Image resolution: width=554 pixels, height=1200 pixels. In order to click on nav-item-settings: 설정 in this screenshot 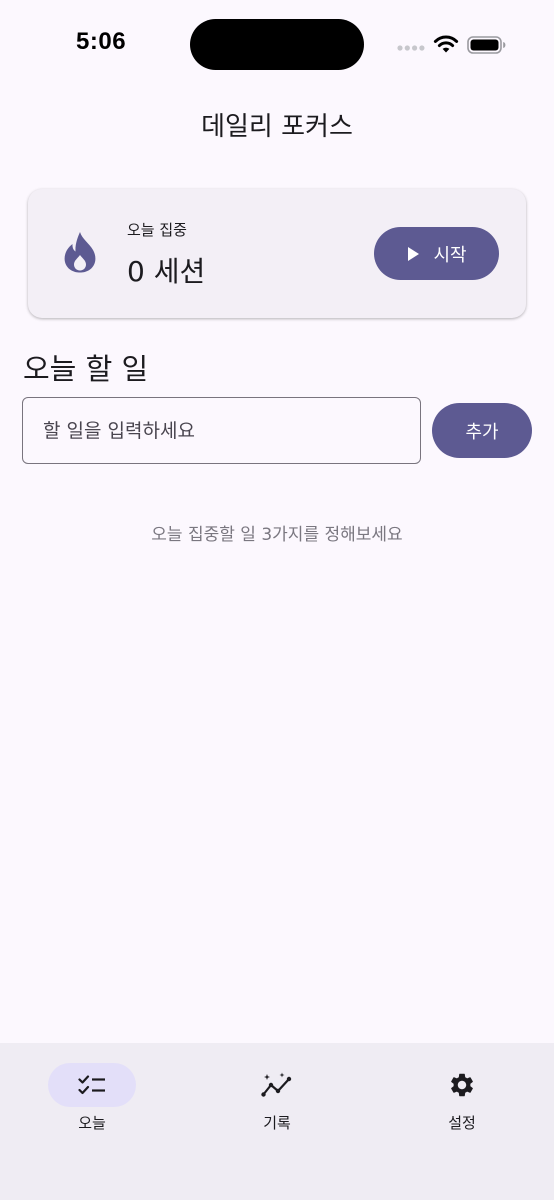, I will do `click(462, 1103)`.